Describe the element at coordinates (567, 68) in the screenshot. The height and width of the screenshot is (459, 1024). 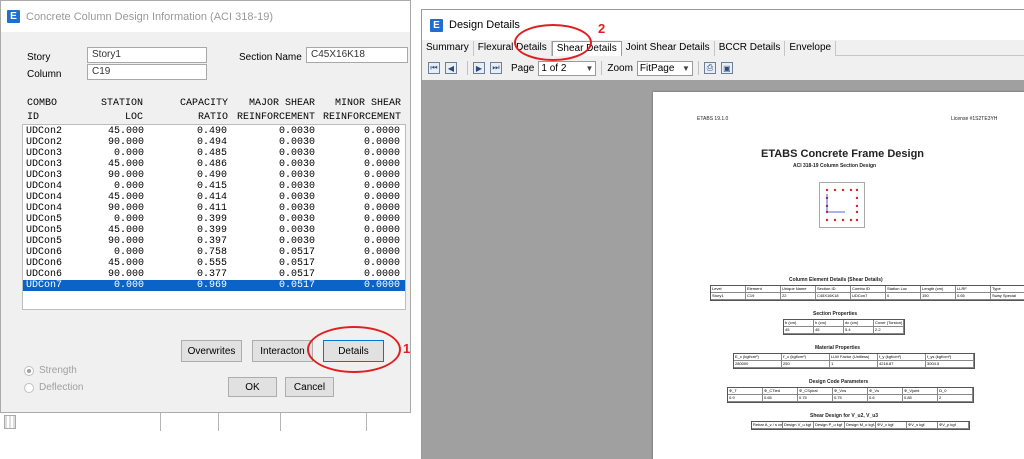
I see `page-select: 1 of 2 ▼` at that location.